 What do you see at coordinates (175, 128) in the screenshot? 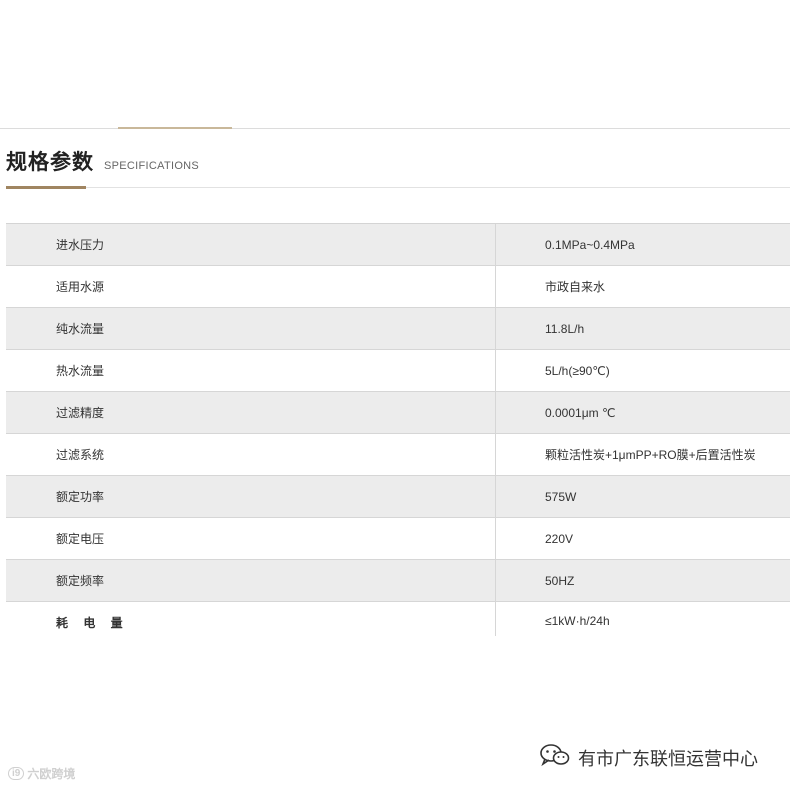
I see `top-divider-accent` at bounding box center [175, 128].